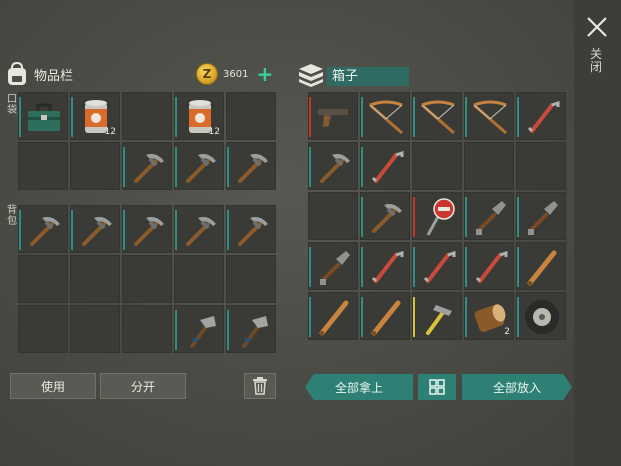  I want to click on hammer-icon, so click(439, 320).